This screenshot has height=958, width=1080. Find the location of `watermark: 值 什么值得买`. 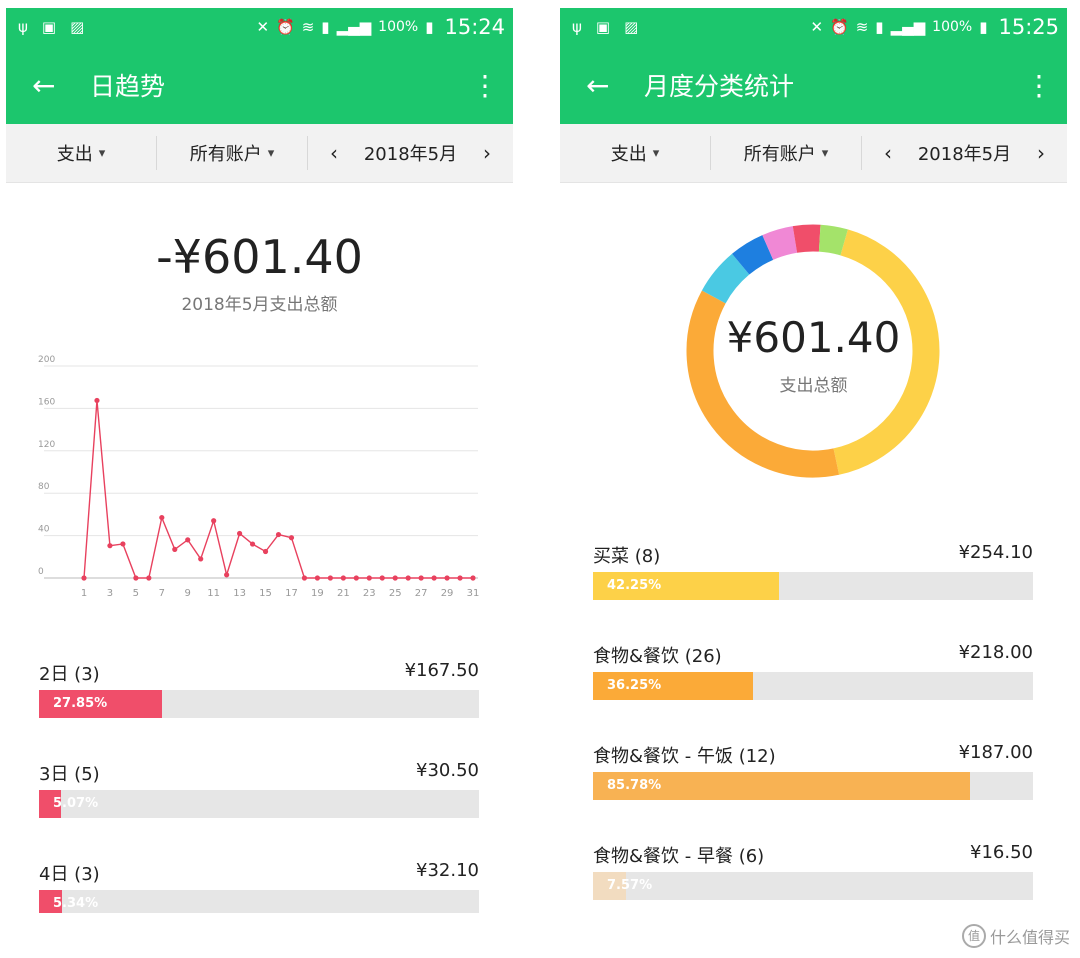

watermark: 值 什么值得买 is located at coordinates (1015, 936).